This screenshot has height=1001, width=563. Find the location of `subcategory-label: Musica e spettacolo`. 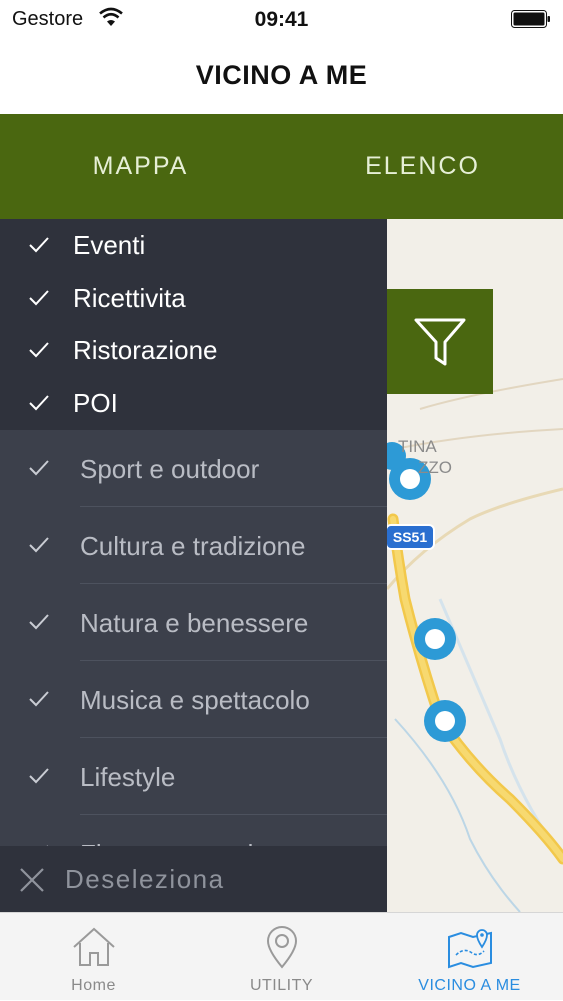

subcategory-label: Musica e spettacolo is located at coordinates (195, 700).